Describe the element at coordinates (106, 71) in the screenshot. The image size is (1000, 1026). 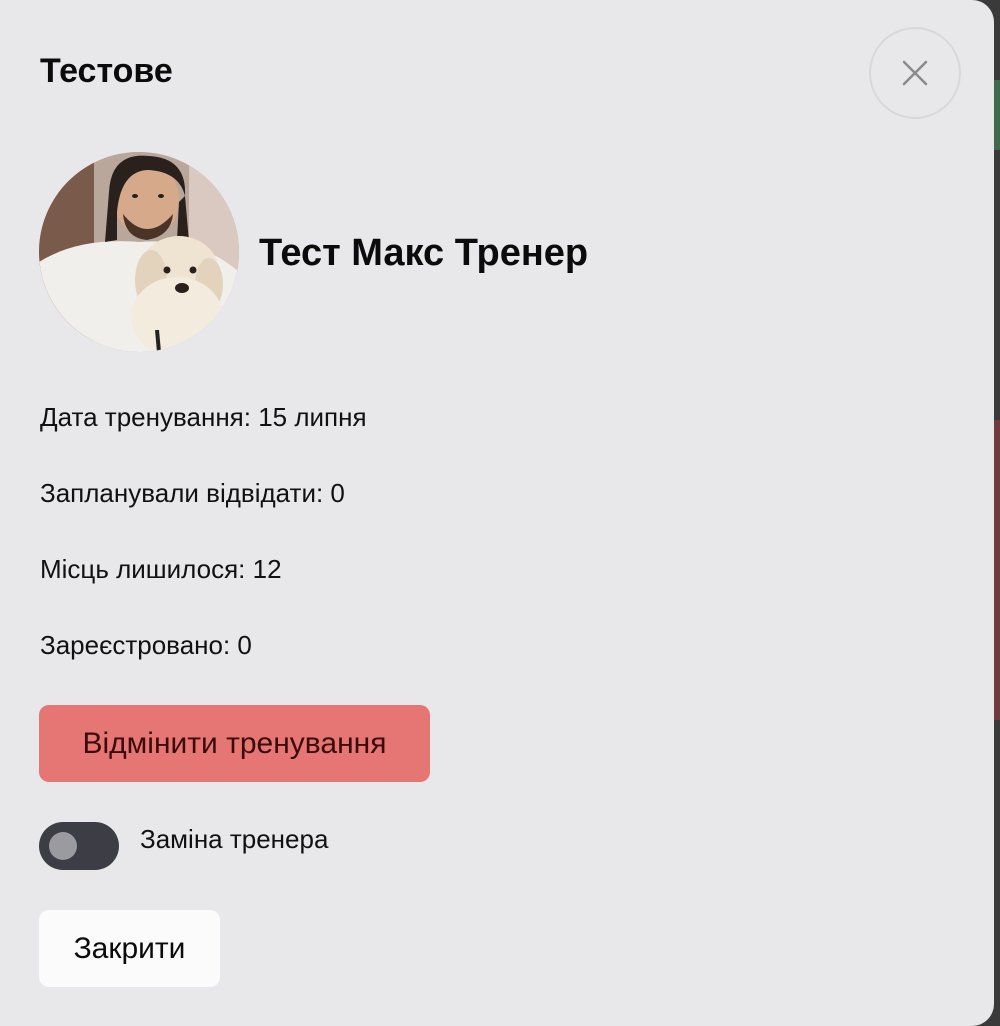
I see `modal-title: Тестове` at that location.